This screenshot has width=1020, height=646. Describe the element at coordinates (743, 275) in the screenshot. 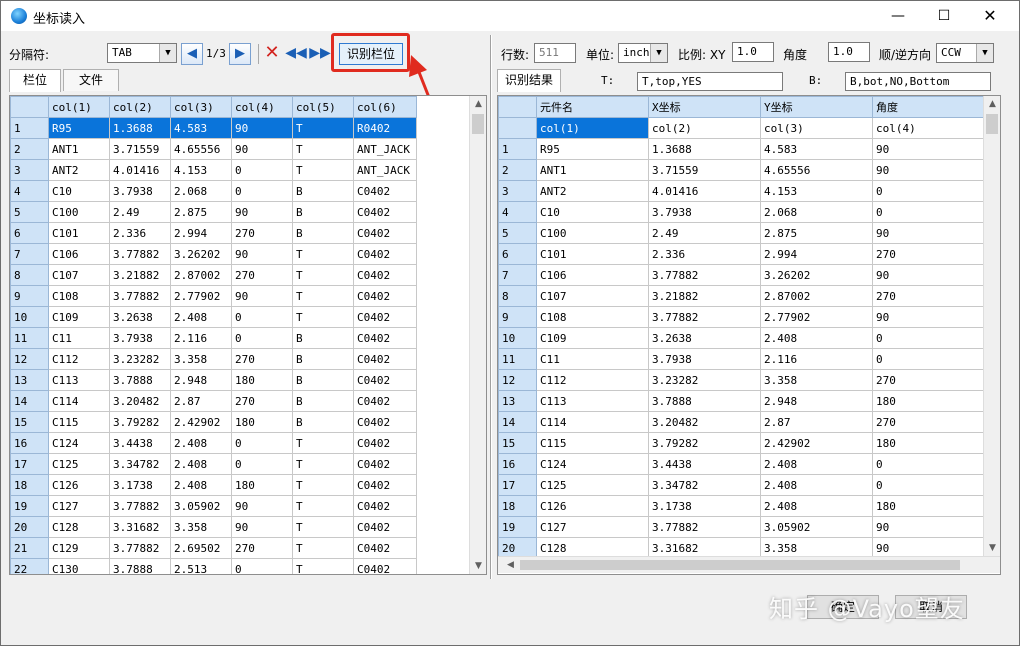

I see `table-row: 7 C106 3.77882 3.26202 90` at that location.